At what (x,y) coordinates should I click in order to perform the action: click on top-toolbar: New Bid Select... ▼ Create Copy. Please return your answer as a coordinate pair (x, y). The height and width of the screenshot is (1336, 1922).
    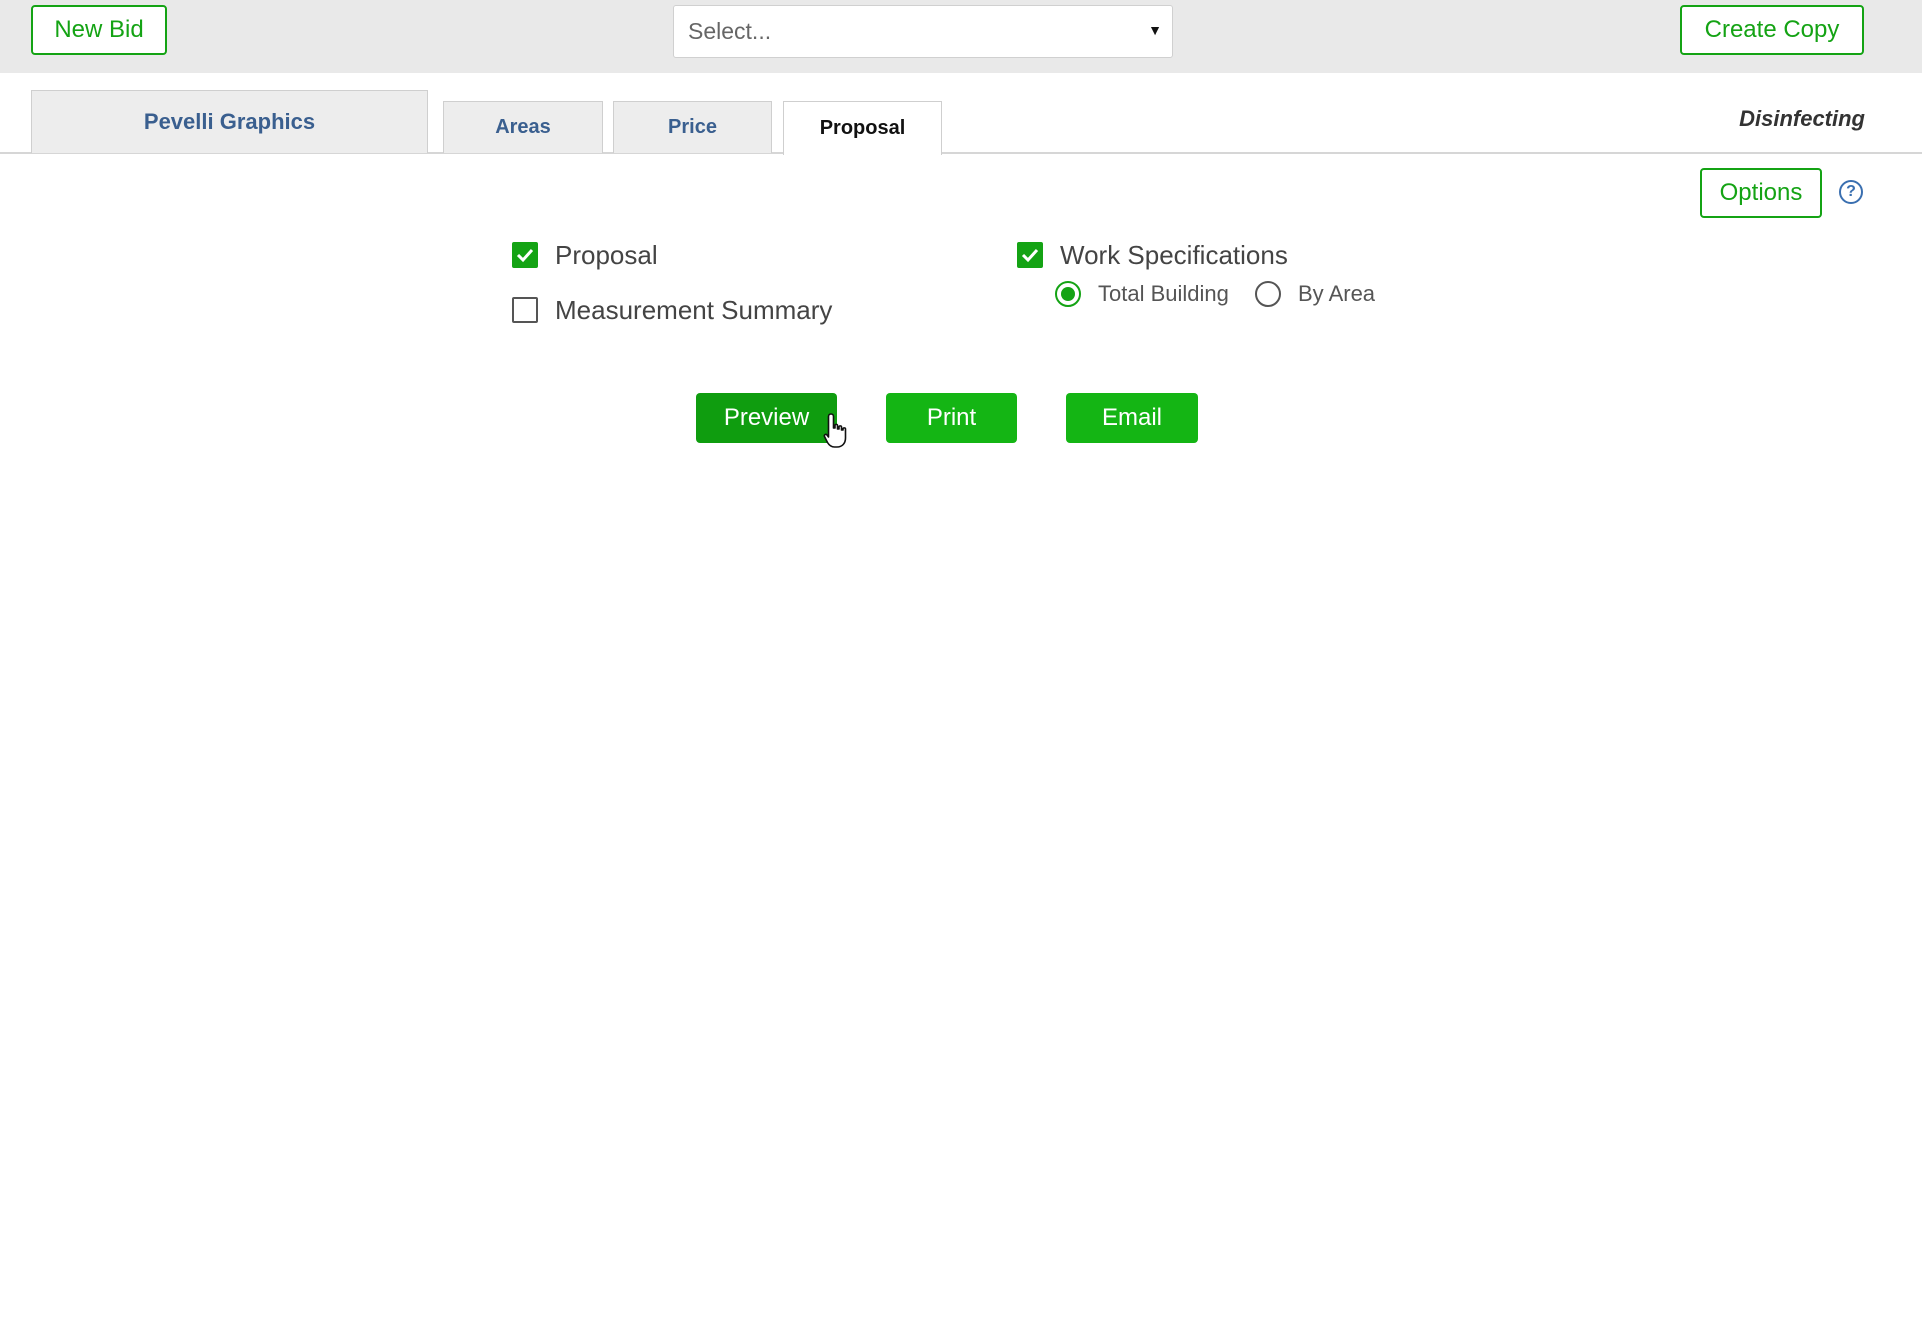
    Looking at the image, I should click on (961, 36).